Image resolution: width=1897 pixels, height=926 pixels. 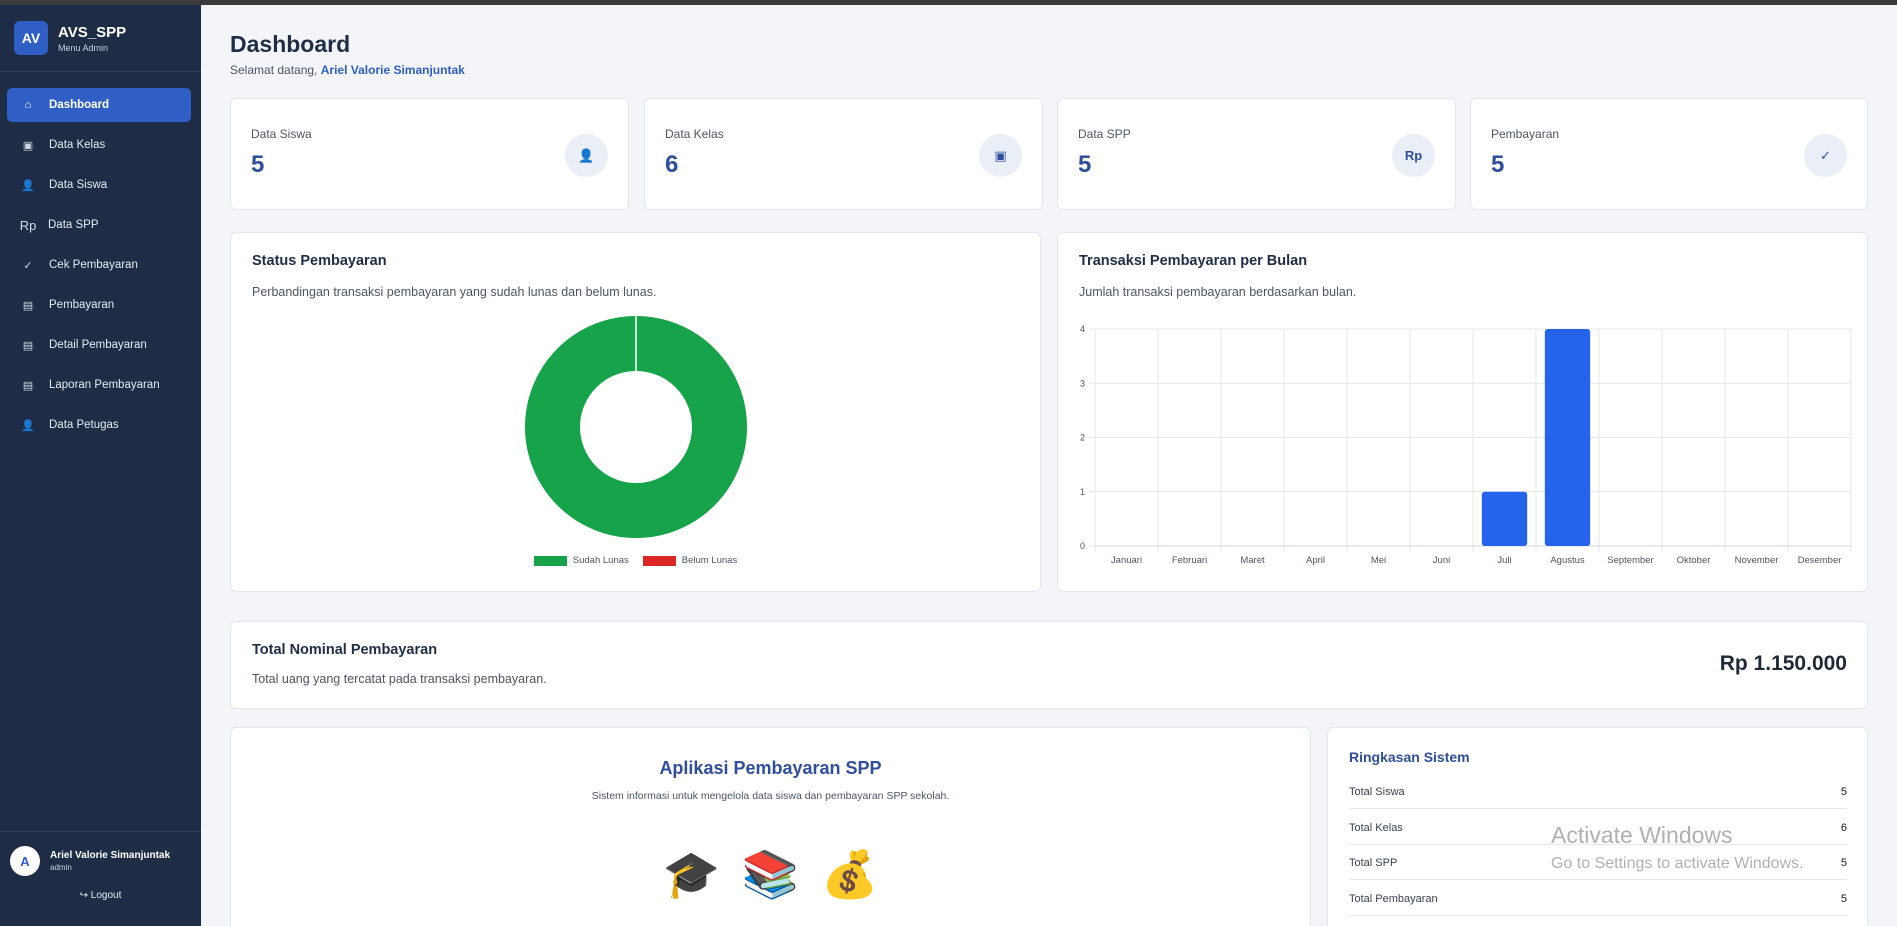 What do you see at coordinates (429, 154) in the screenshot?
I see `stat-card-data-siswa: Data Siswa 5 👤` at bounding box center [429, 154].